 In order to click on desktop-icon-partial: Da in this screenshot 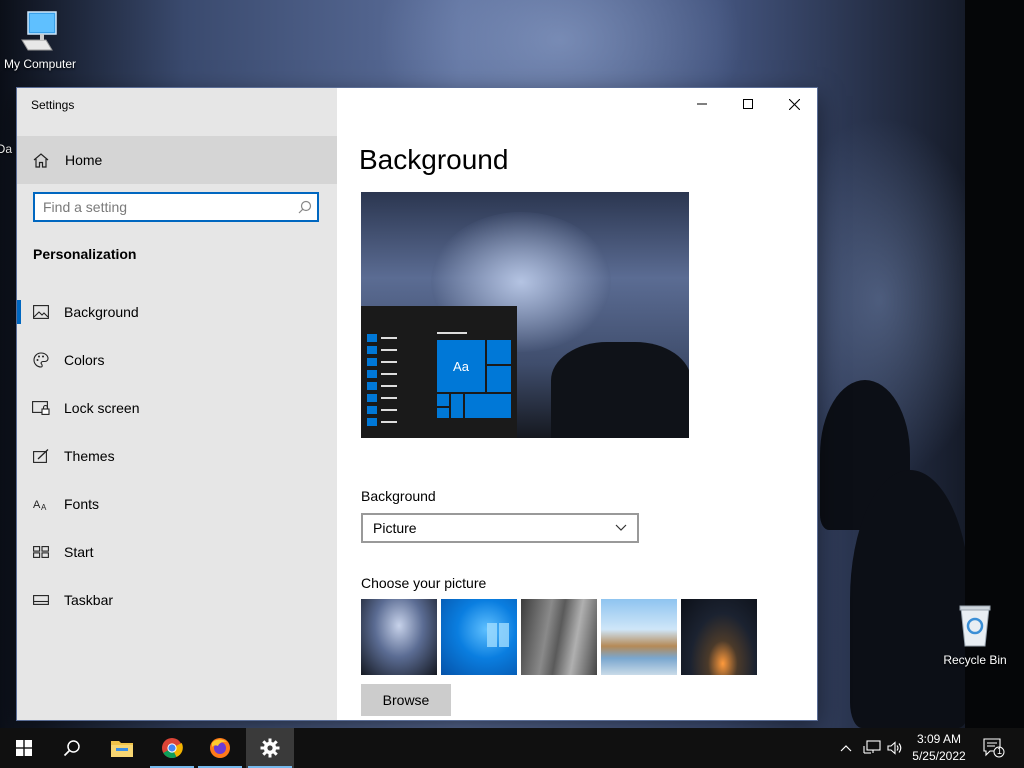, I will do `click(6, 148)`.